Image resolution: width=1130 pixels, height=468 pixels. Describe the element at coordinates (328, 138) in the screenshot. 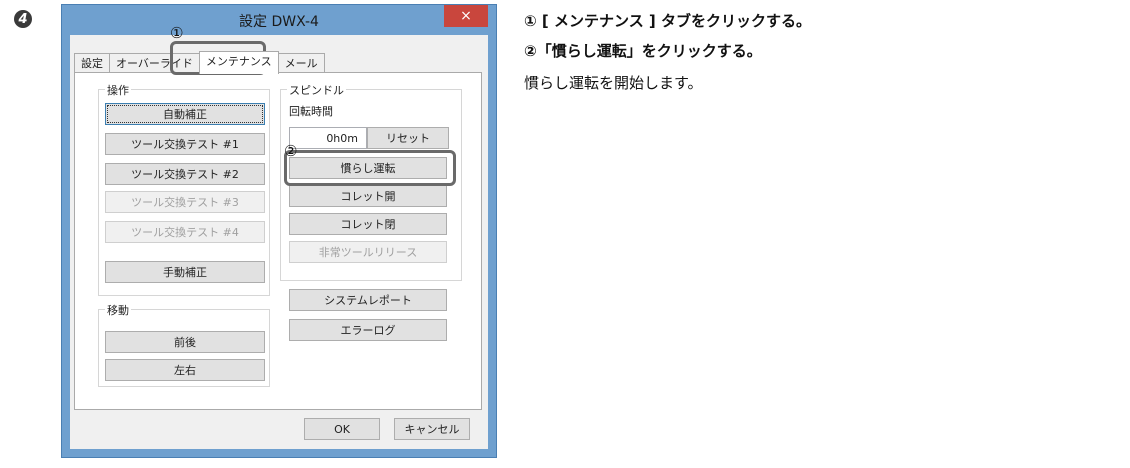

I see `rotation-time-field: 0h0m` at that location.